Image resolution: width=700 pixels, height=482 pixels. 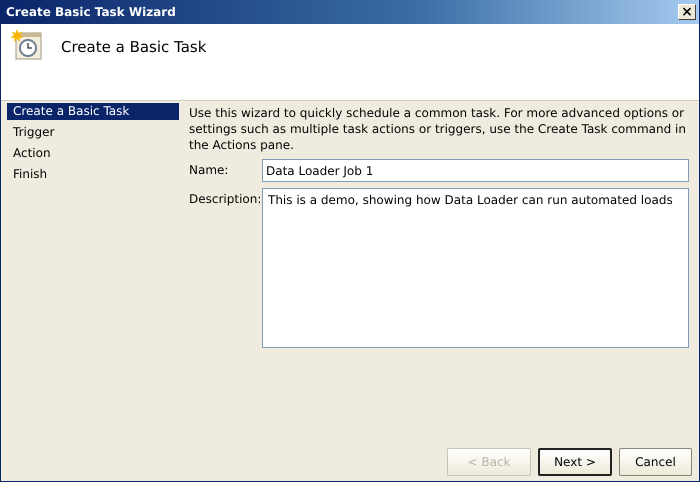 What do you see at coordinates (475, 170) in the screenshot?
I see `name-field: Data Loader Job 1` at bounding box center [475, 170].